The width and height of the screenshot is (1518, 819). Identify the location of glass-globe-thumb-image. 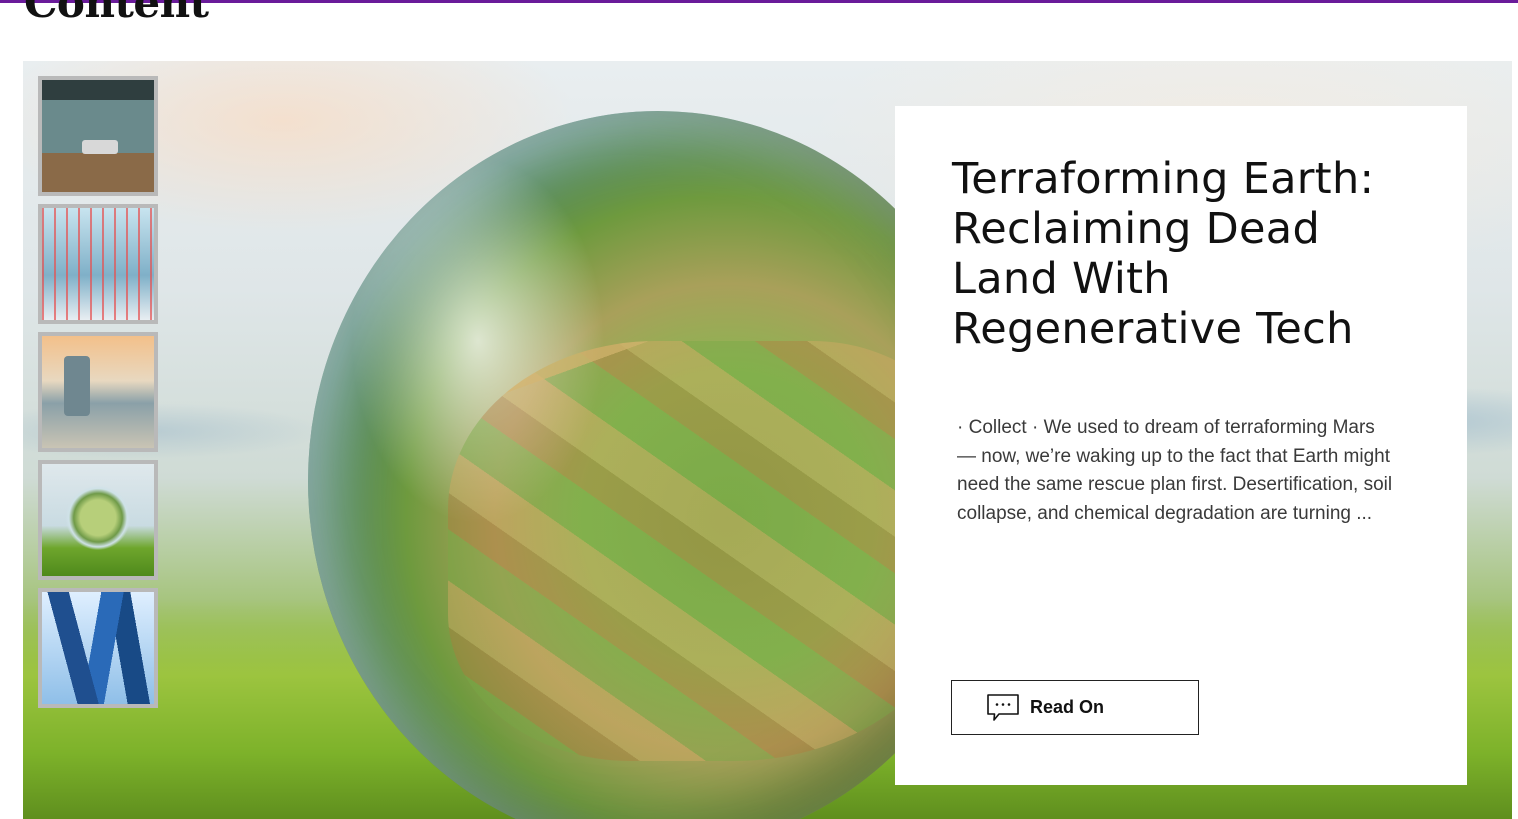
(98, 520).